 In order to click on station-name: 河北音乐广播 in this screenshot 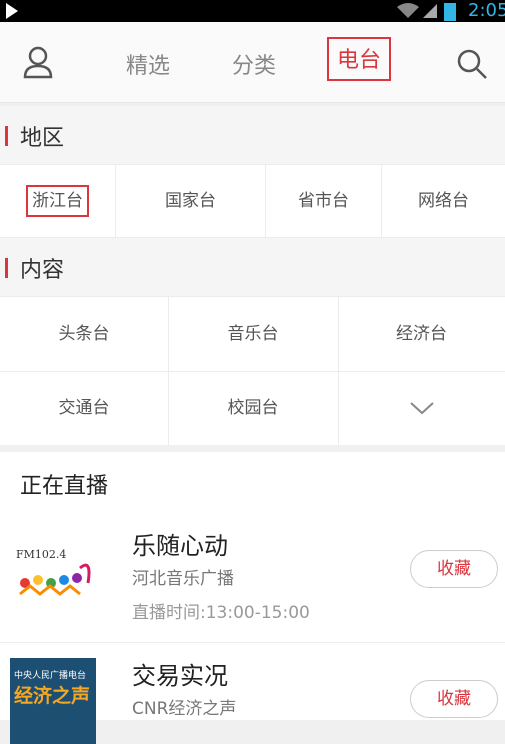, I will do `click(183, 579)`.